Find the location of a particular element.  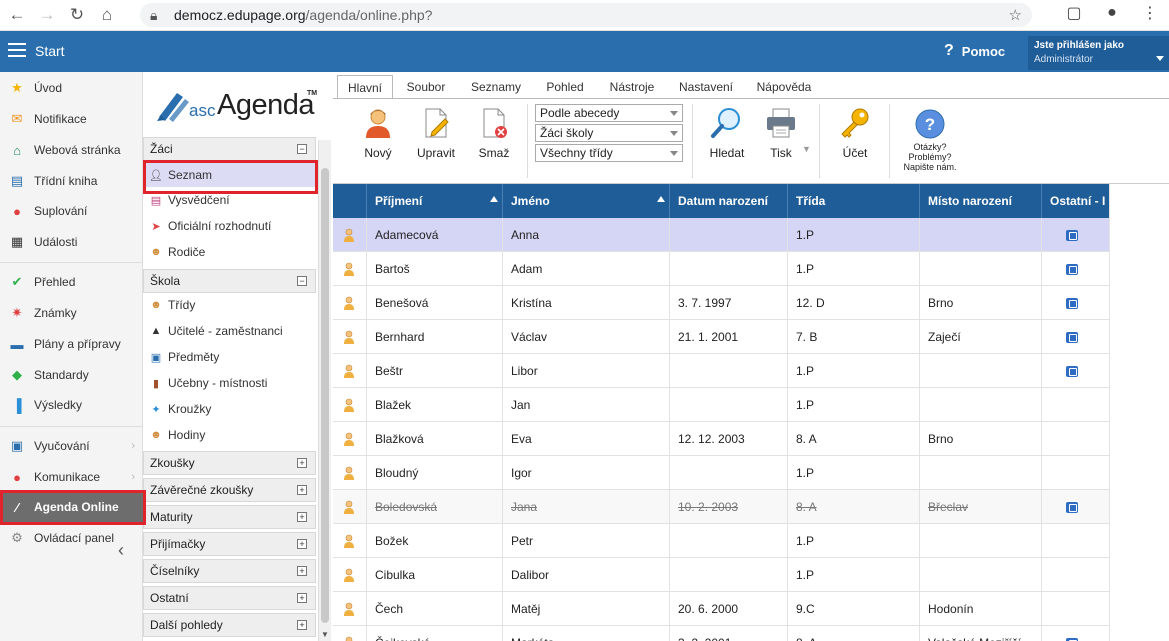

tab-napoveda: Nápověda is located at coordinates (784, 86).